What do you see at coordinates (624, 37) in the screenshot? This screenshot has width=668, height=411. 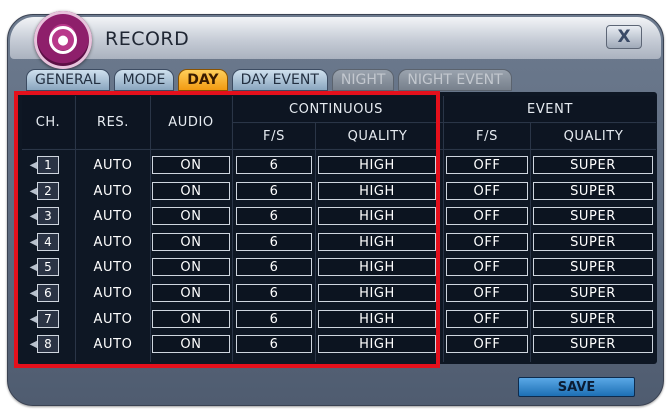 I see `close-icon: X` at bounding box center [624, 37].